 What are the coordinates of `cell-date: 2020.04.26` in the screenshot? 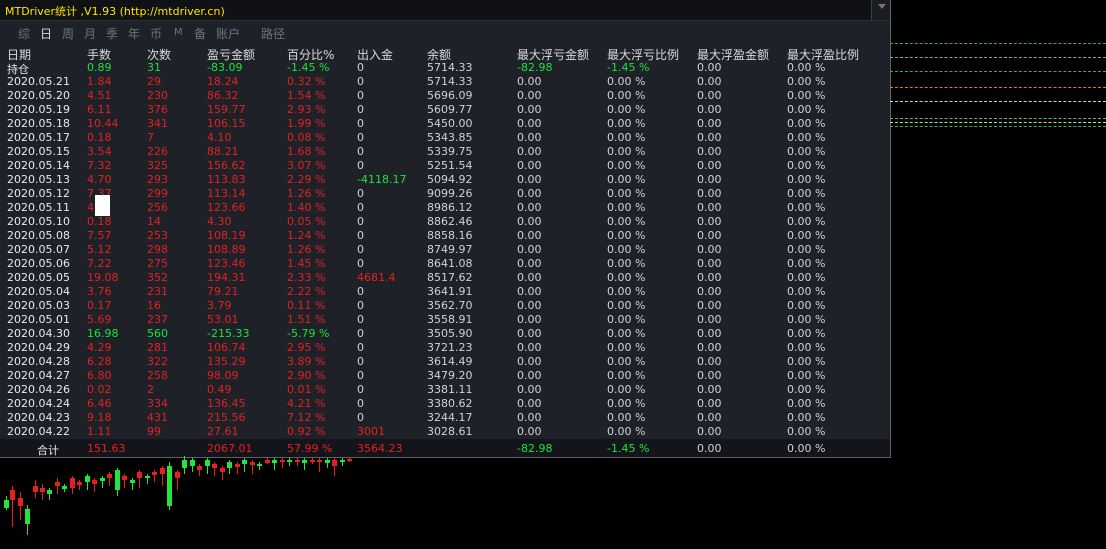 It's located at (38, 389).